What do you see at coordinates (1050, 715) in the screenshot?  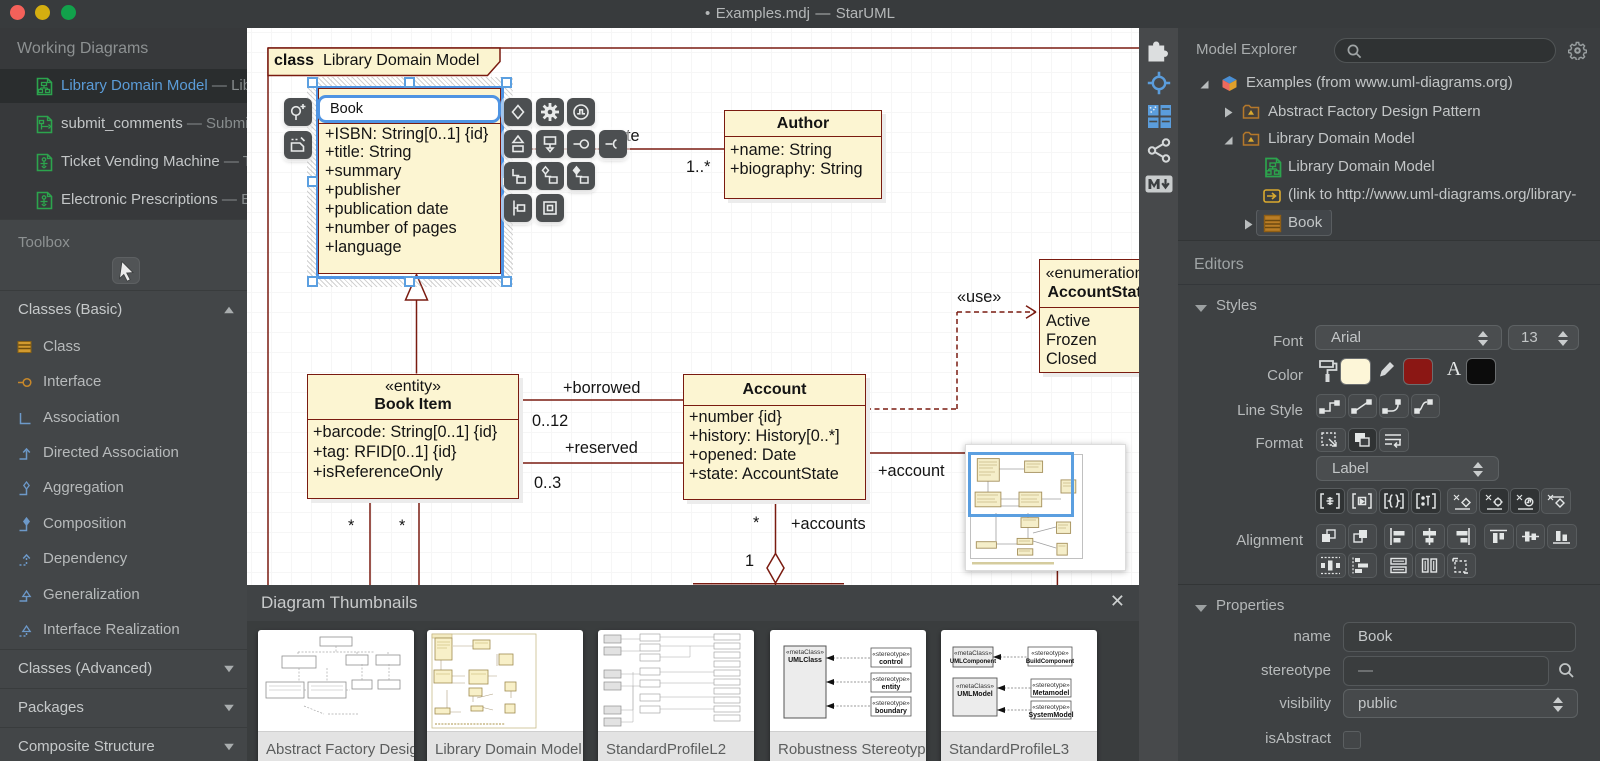 I see `svg-text: SystemModel` at bounding box center [1050, 715].